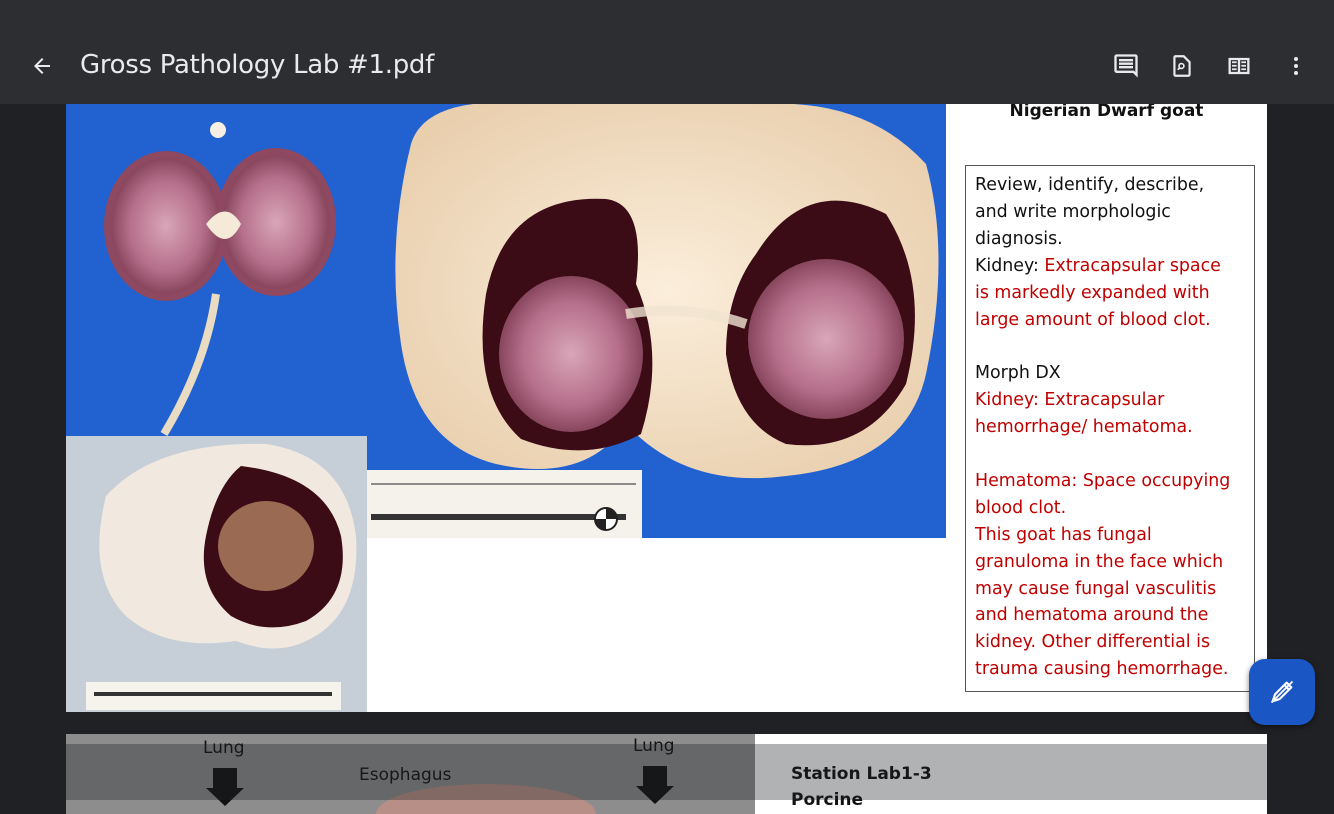 This screenshot has width=1334, height=814. Describe the element at coordinates (1063, 534) in the screenshot. I see `note-line: This goat has fungal` at that location.